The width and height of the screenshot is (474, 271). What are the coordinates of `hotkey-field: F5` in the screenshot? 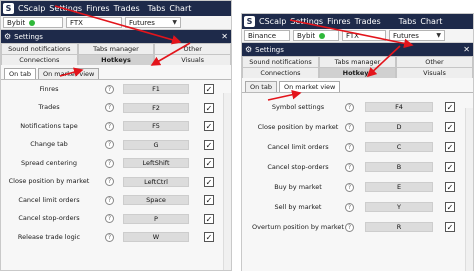 It's located at (156, 126).